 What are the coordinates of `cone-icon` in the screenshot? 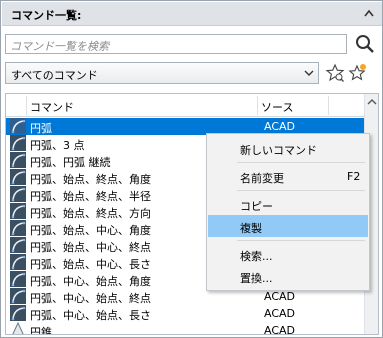 It's located at (18, 327).